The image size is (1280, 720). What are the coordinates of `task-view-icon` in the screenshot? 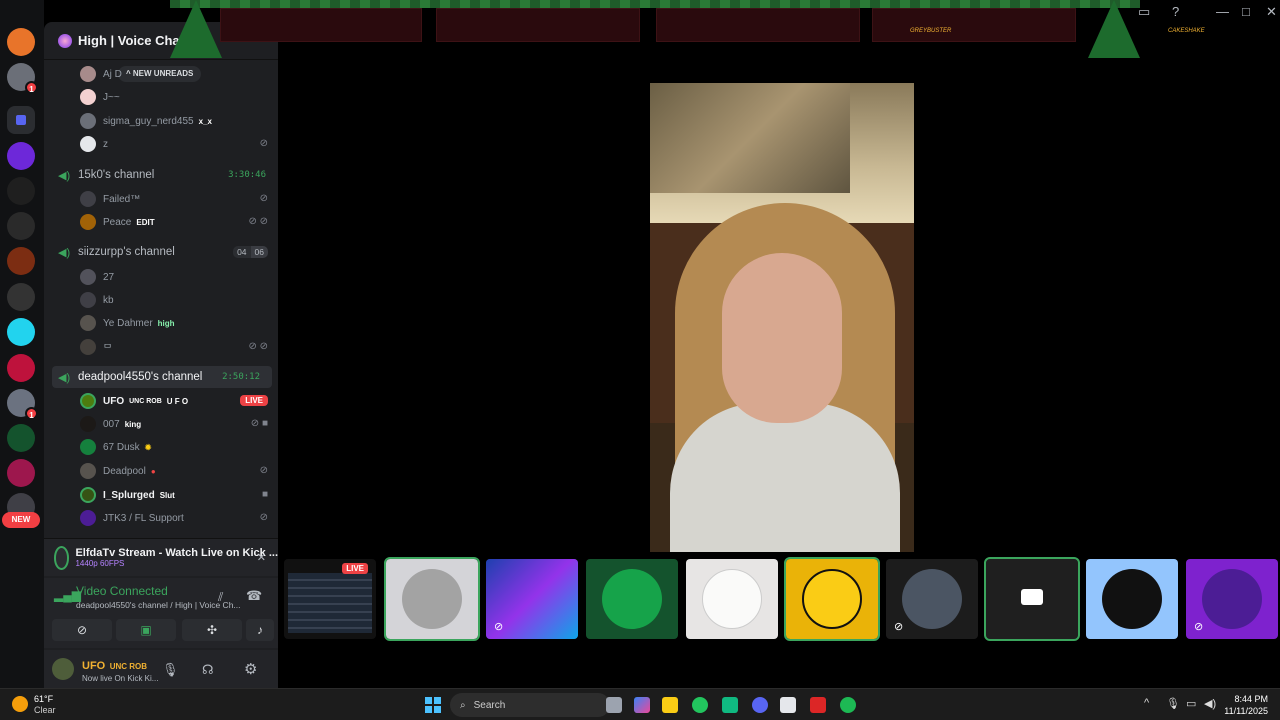 It's located at (614, 705).